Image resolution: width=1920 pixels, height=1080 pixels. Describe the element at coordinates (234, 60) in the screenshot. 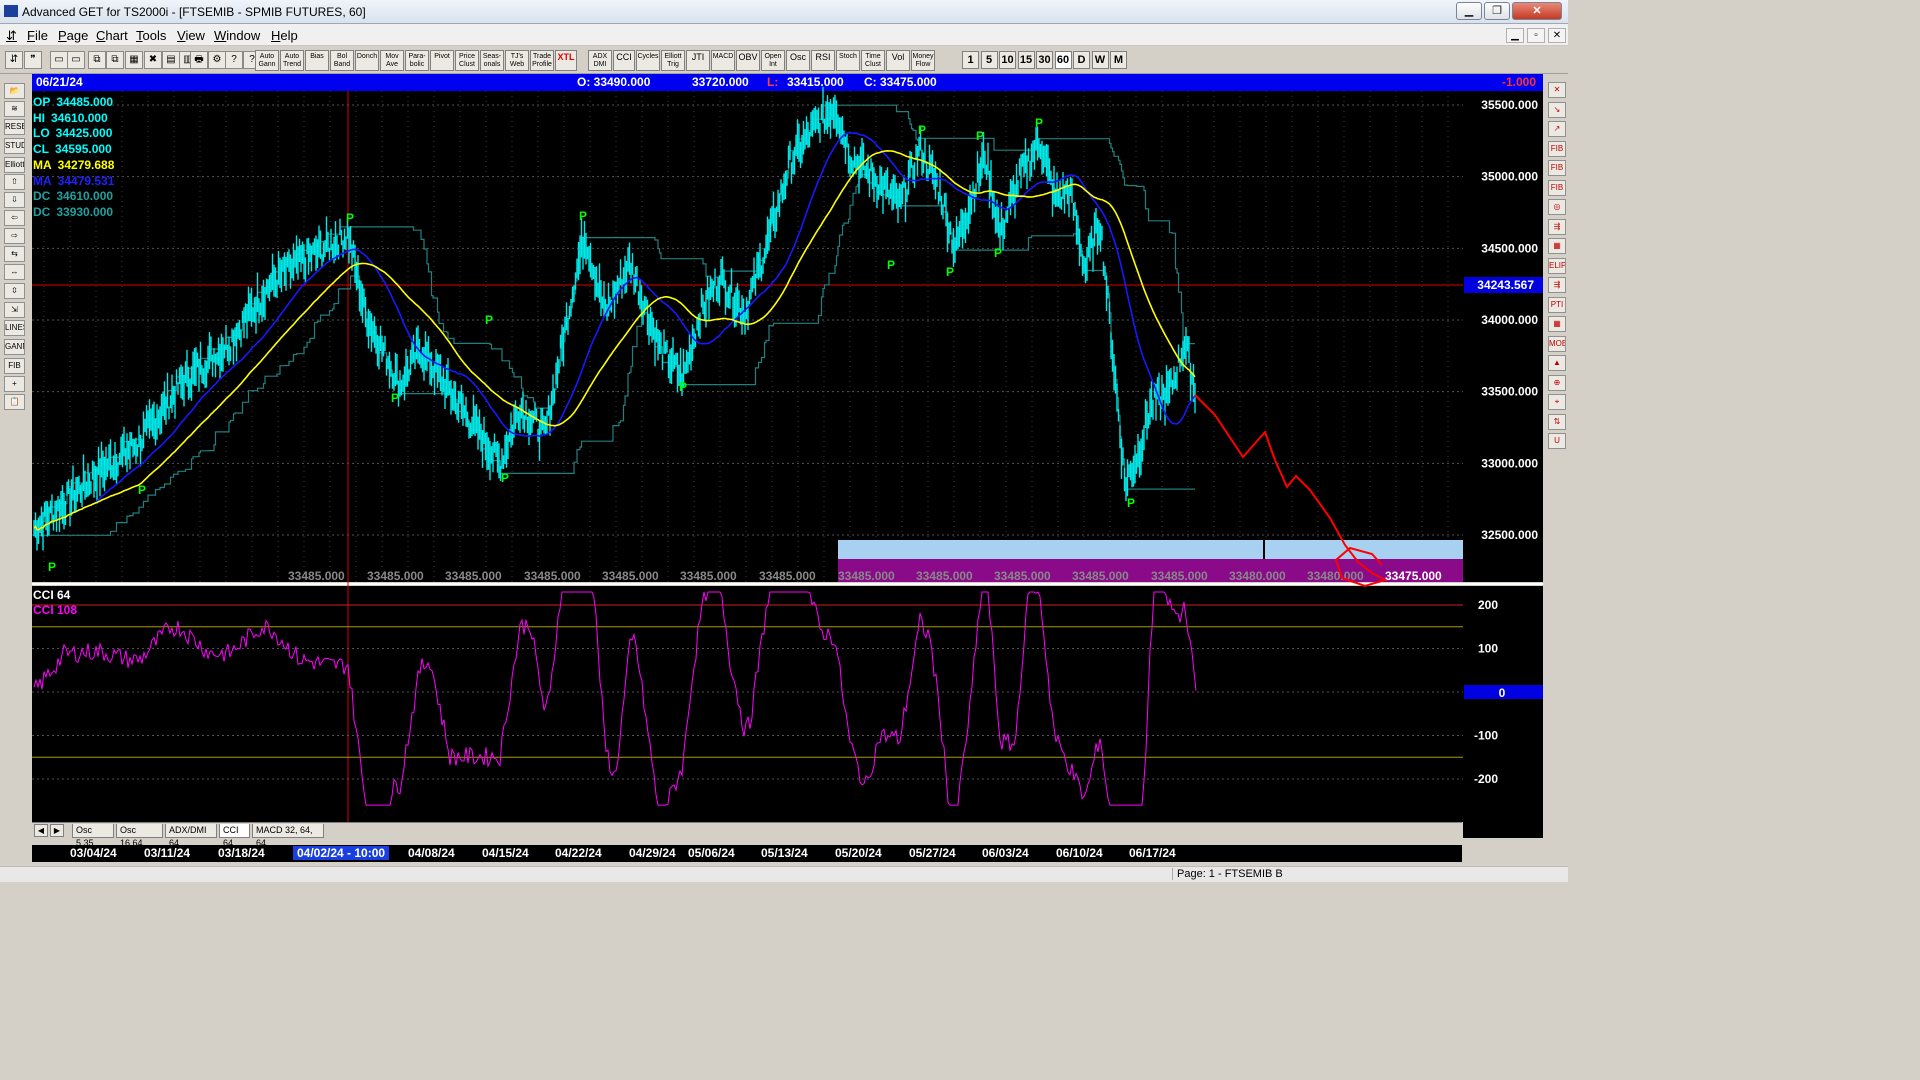

I see `toolbar-icon-12: ?` at that location.